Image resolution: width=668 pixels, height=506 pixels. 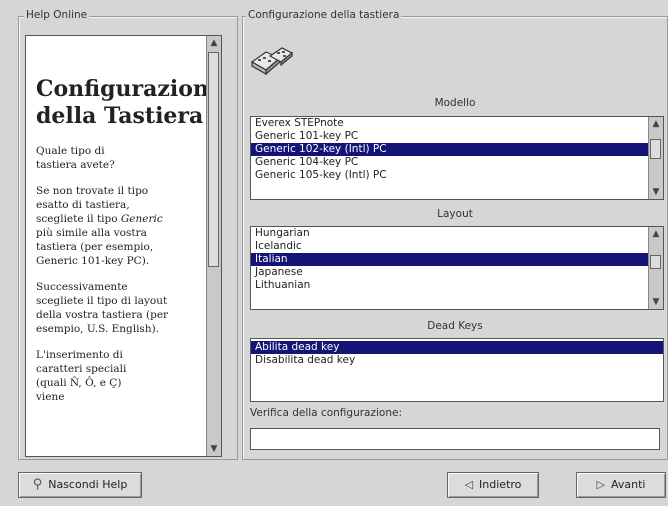 I want to click on list-item: Disabilita dead key, so click(x=457, y=360).